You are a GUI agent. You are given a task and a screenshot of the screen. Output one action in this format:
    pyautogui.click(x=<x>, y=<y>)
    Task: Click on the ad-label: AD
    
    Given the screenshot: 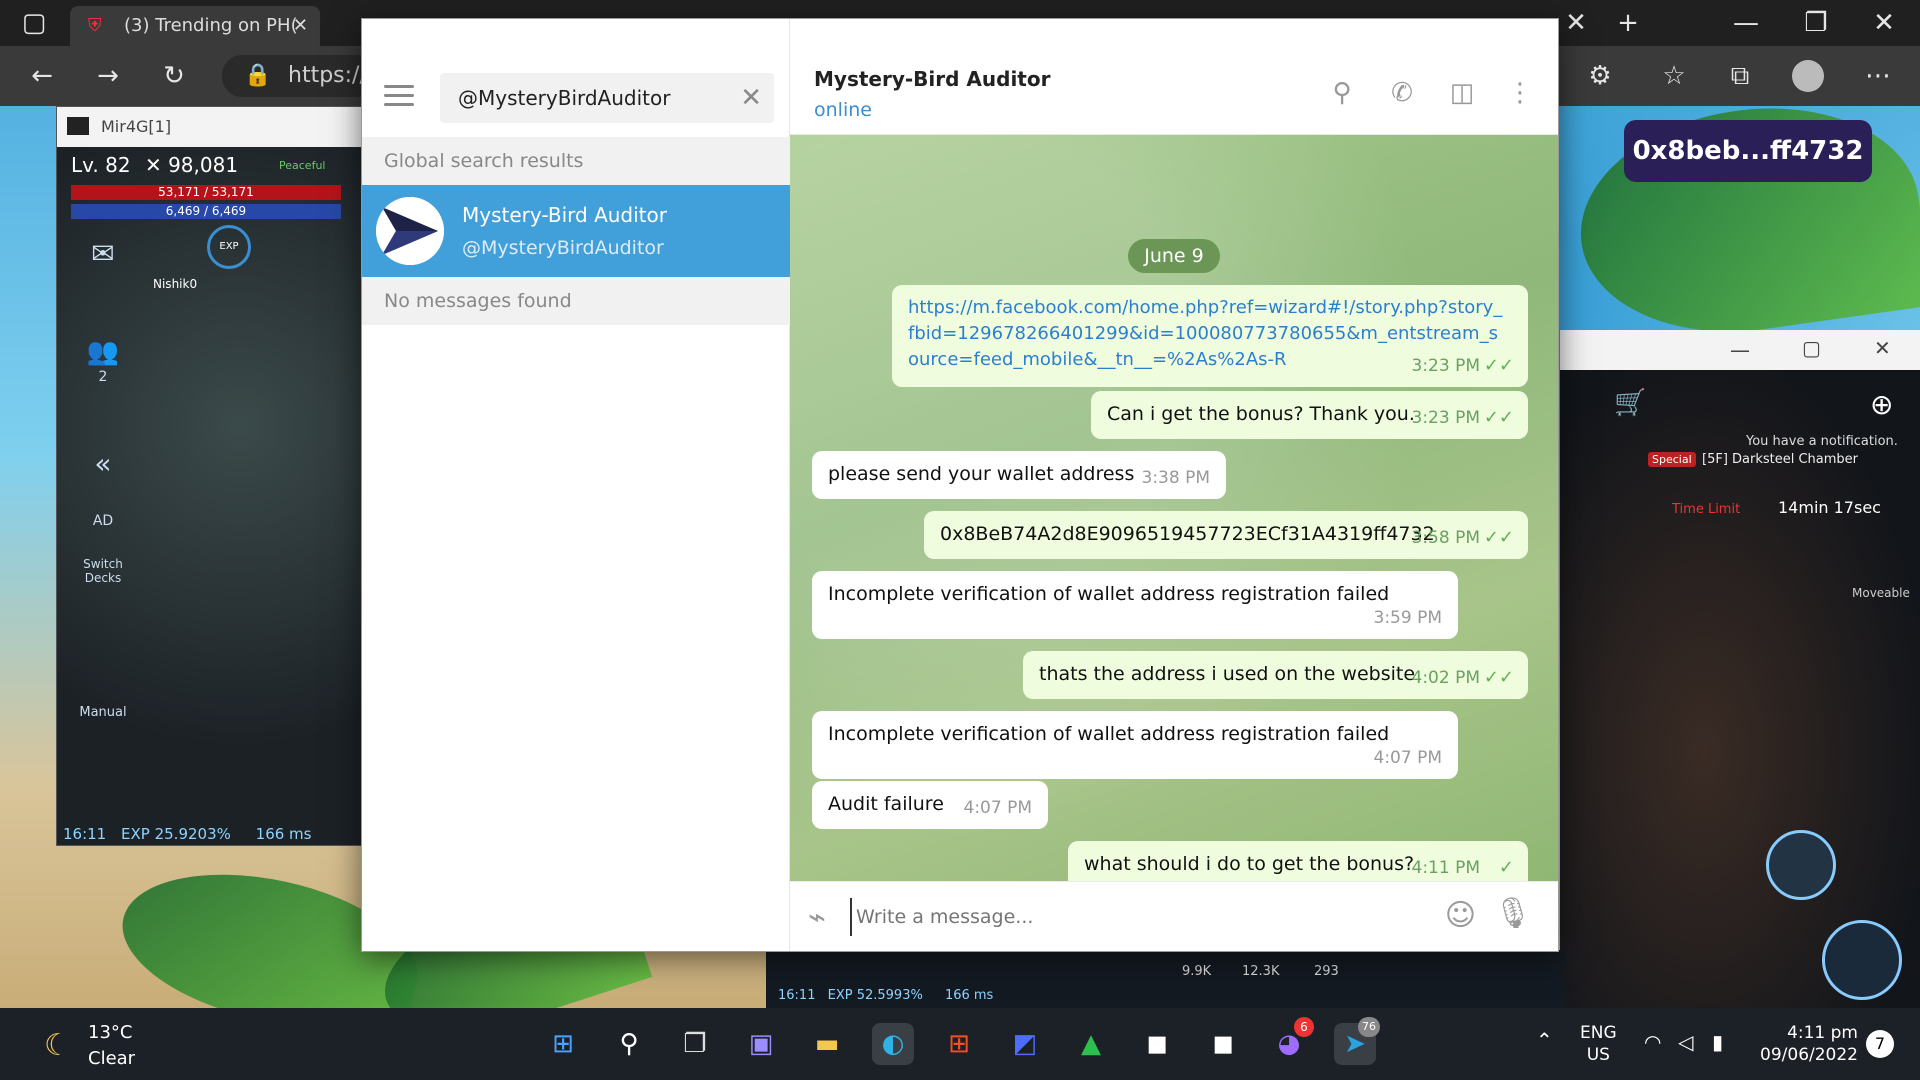 What is the action you would take?
    pyautogui.click(x=103, y=521)
    